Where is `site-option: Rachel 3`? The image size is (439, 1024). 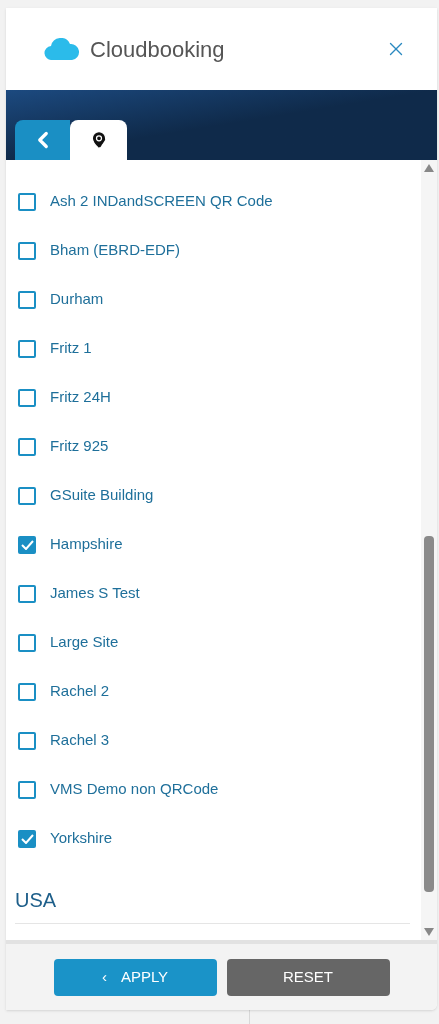
site-option: Rachel 3 is located at coordinates (212, 740).